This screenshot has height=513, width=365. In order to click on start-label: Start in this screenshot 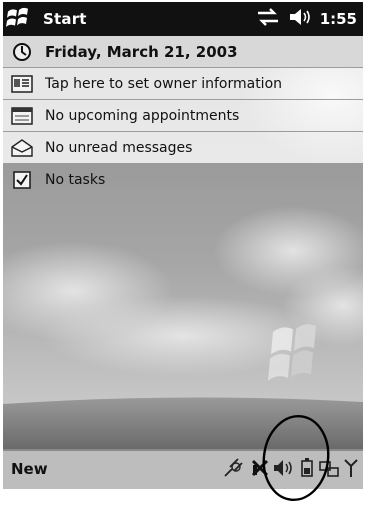, I will do `click(65, 19)`.